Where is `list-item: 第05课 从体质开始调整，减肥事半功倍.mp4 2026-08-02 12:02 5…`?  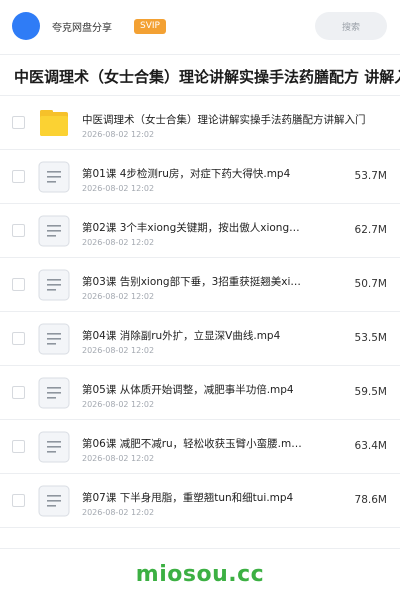 list-item: 第05课 从体质开始调整，减肥事半功倍.mp4 2026-08-02 12:02 5… is located at coordinates (200, 393).